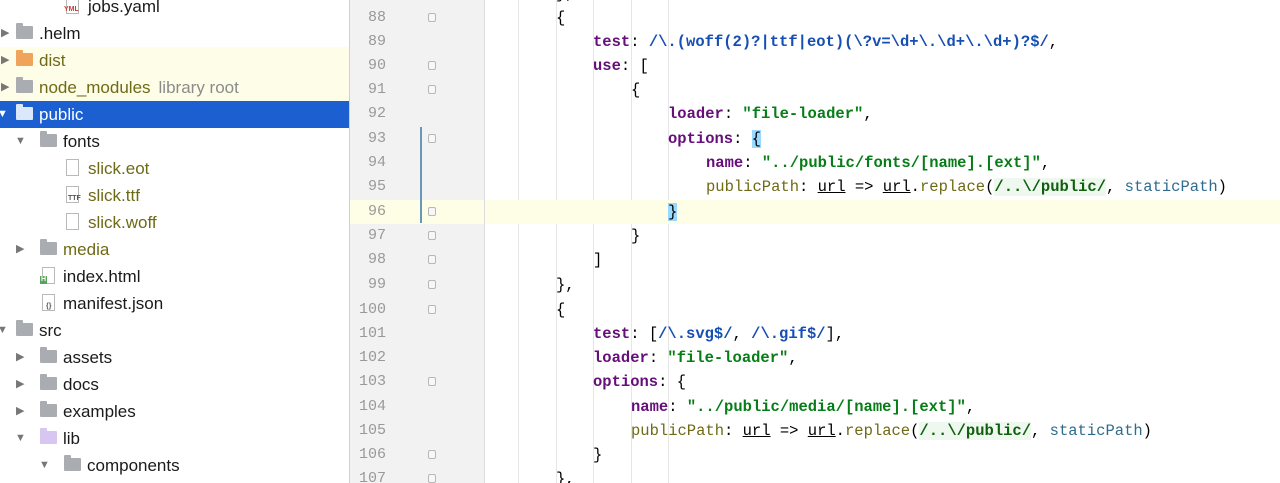  What do you see at coordinates (882, 212) in the screenshot?
I see `code-line-current: }` at bounding box center [882, 212].